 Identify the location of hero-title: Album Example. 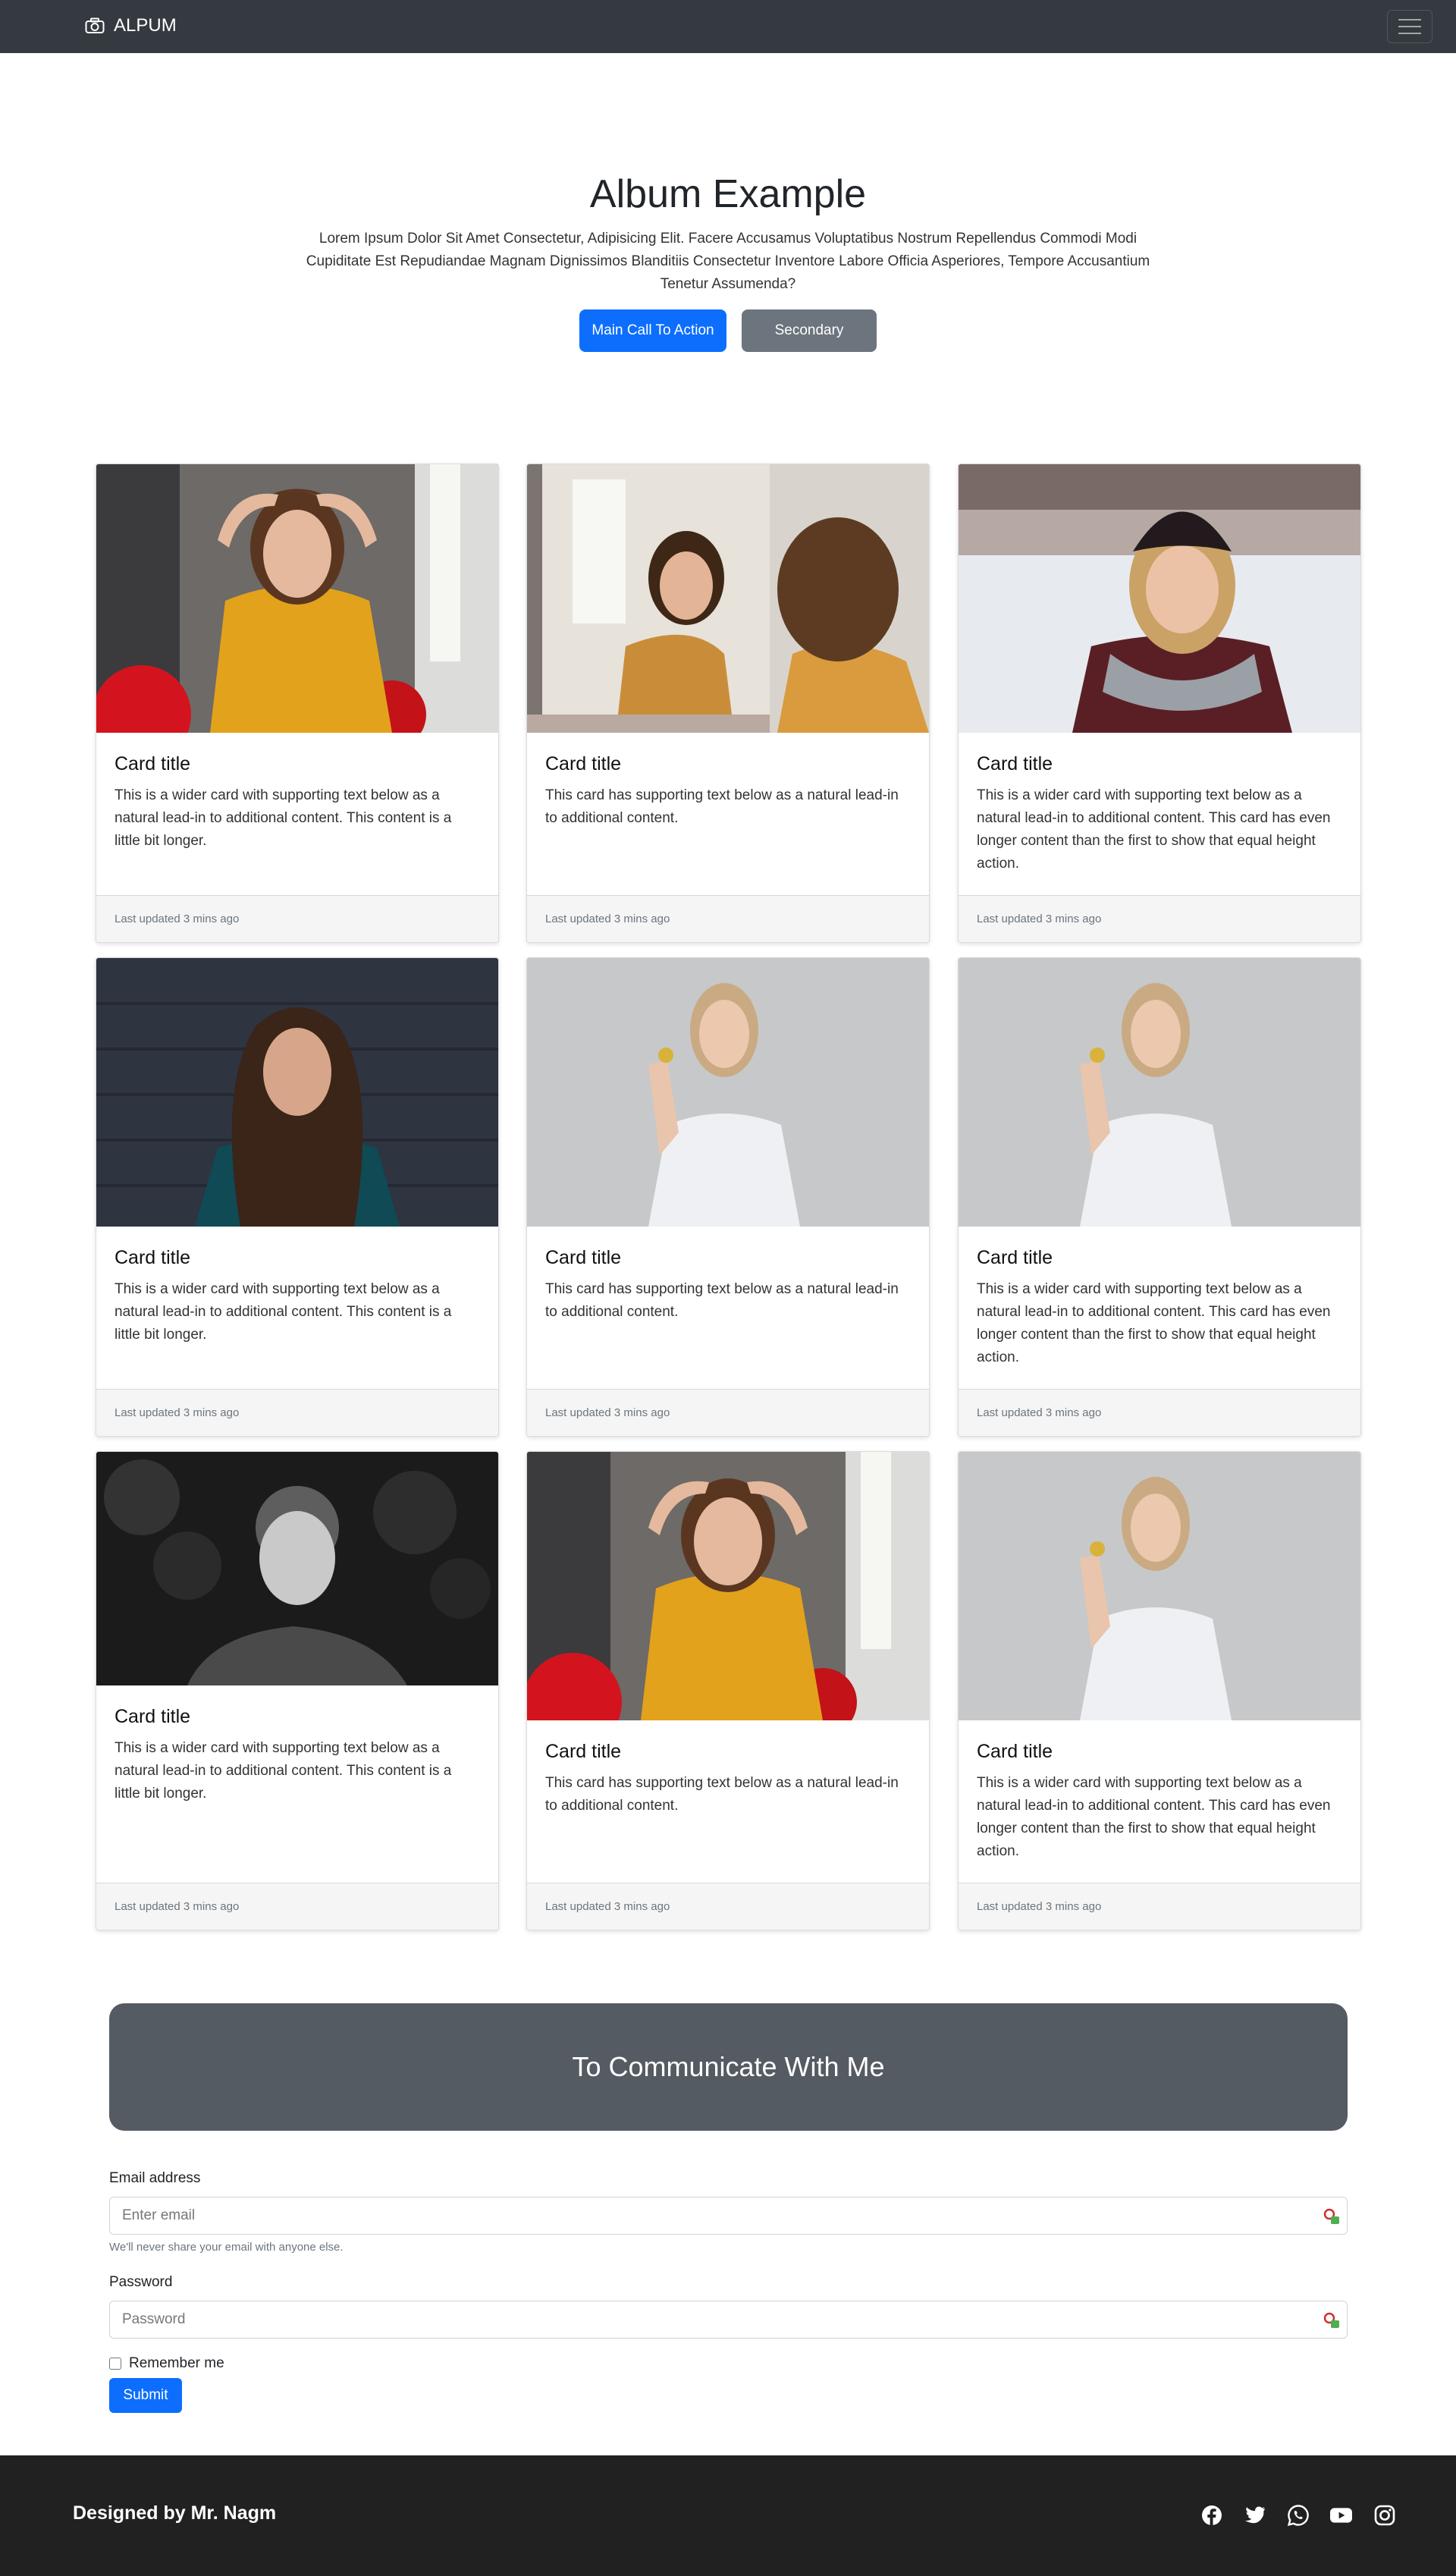
(728, 194).